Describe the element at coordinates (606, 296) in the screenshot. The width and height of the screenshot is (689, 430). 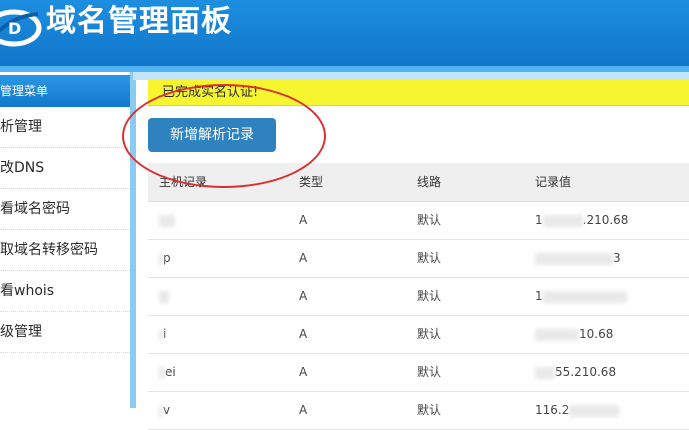
I see `cell-value: 1` at that location.